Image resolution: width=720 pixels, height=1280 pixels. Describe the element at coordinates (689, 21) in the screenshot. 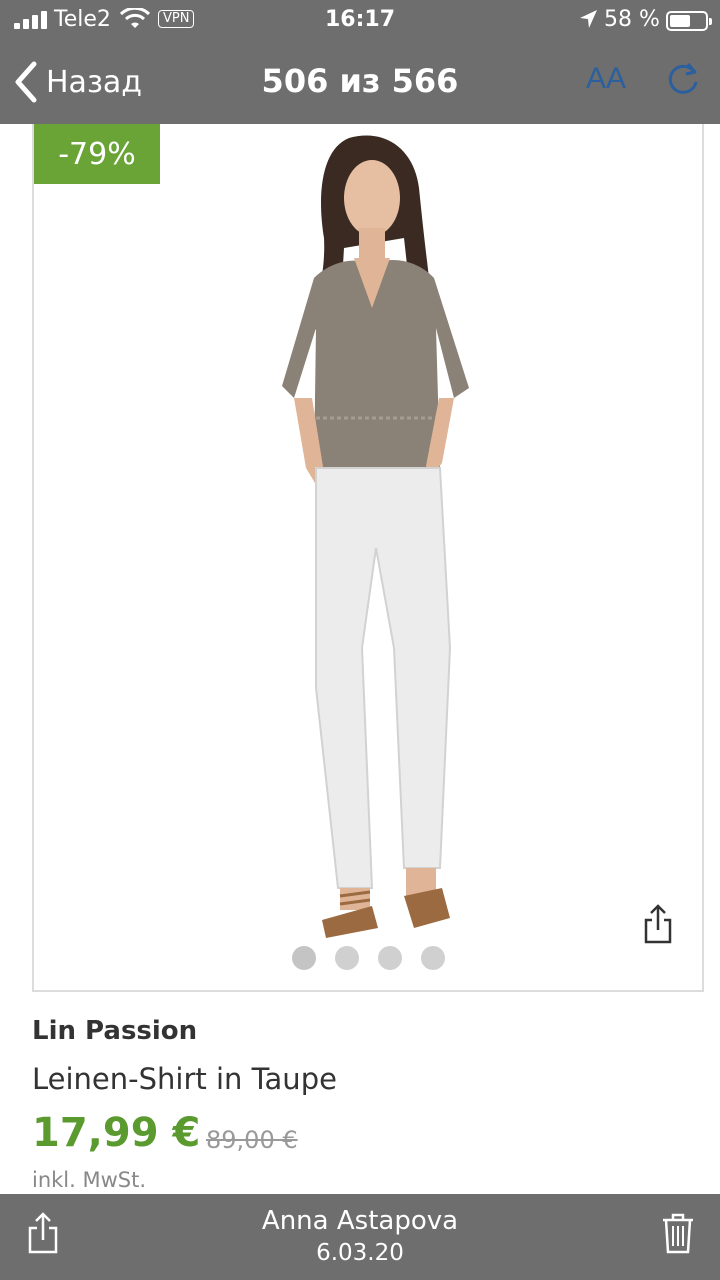

I see `battery-icon` at that location.